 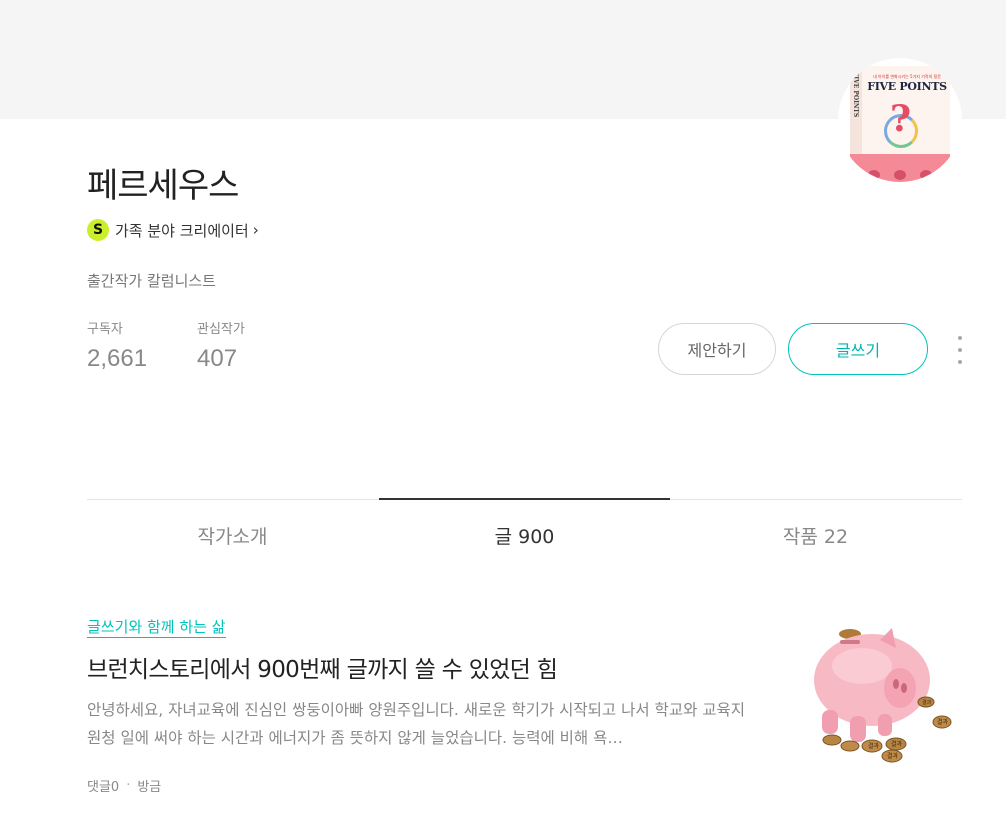 I want to click on following-label: 관심작가, so click(x=221, y=329).